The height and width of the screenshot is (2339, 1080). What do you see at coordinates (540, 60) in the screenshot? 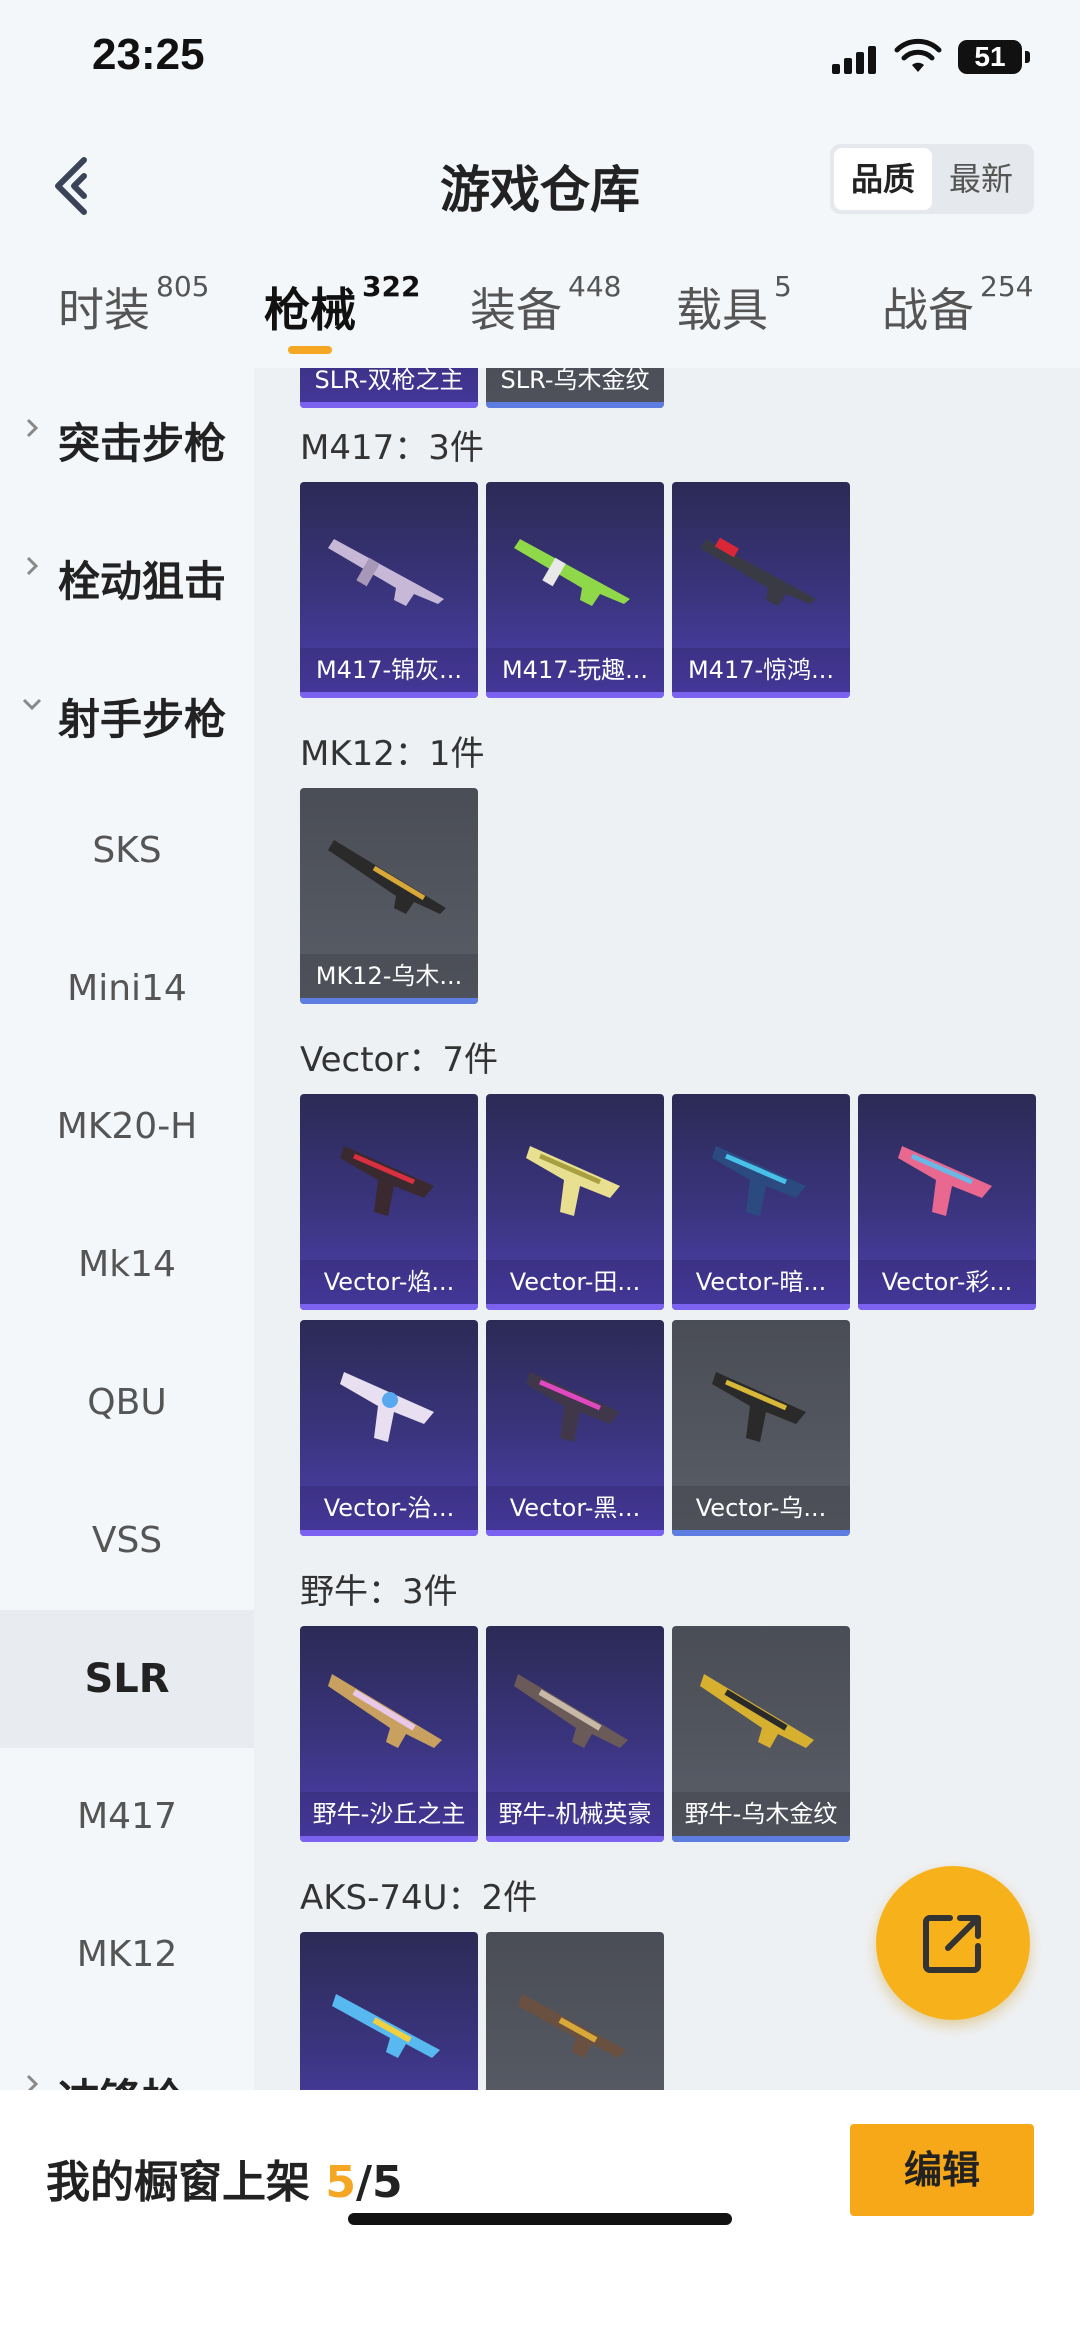
I see `status-bar: 23:25 51` at bounding box center [540, 60].